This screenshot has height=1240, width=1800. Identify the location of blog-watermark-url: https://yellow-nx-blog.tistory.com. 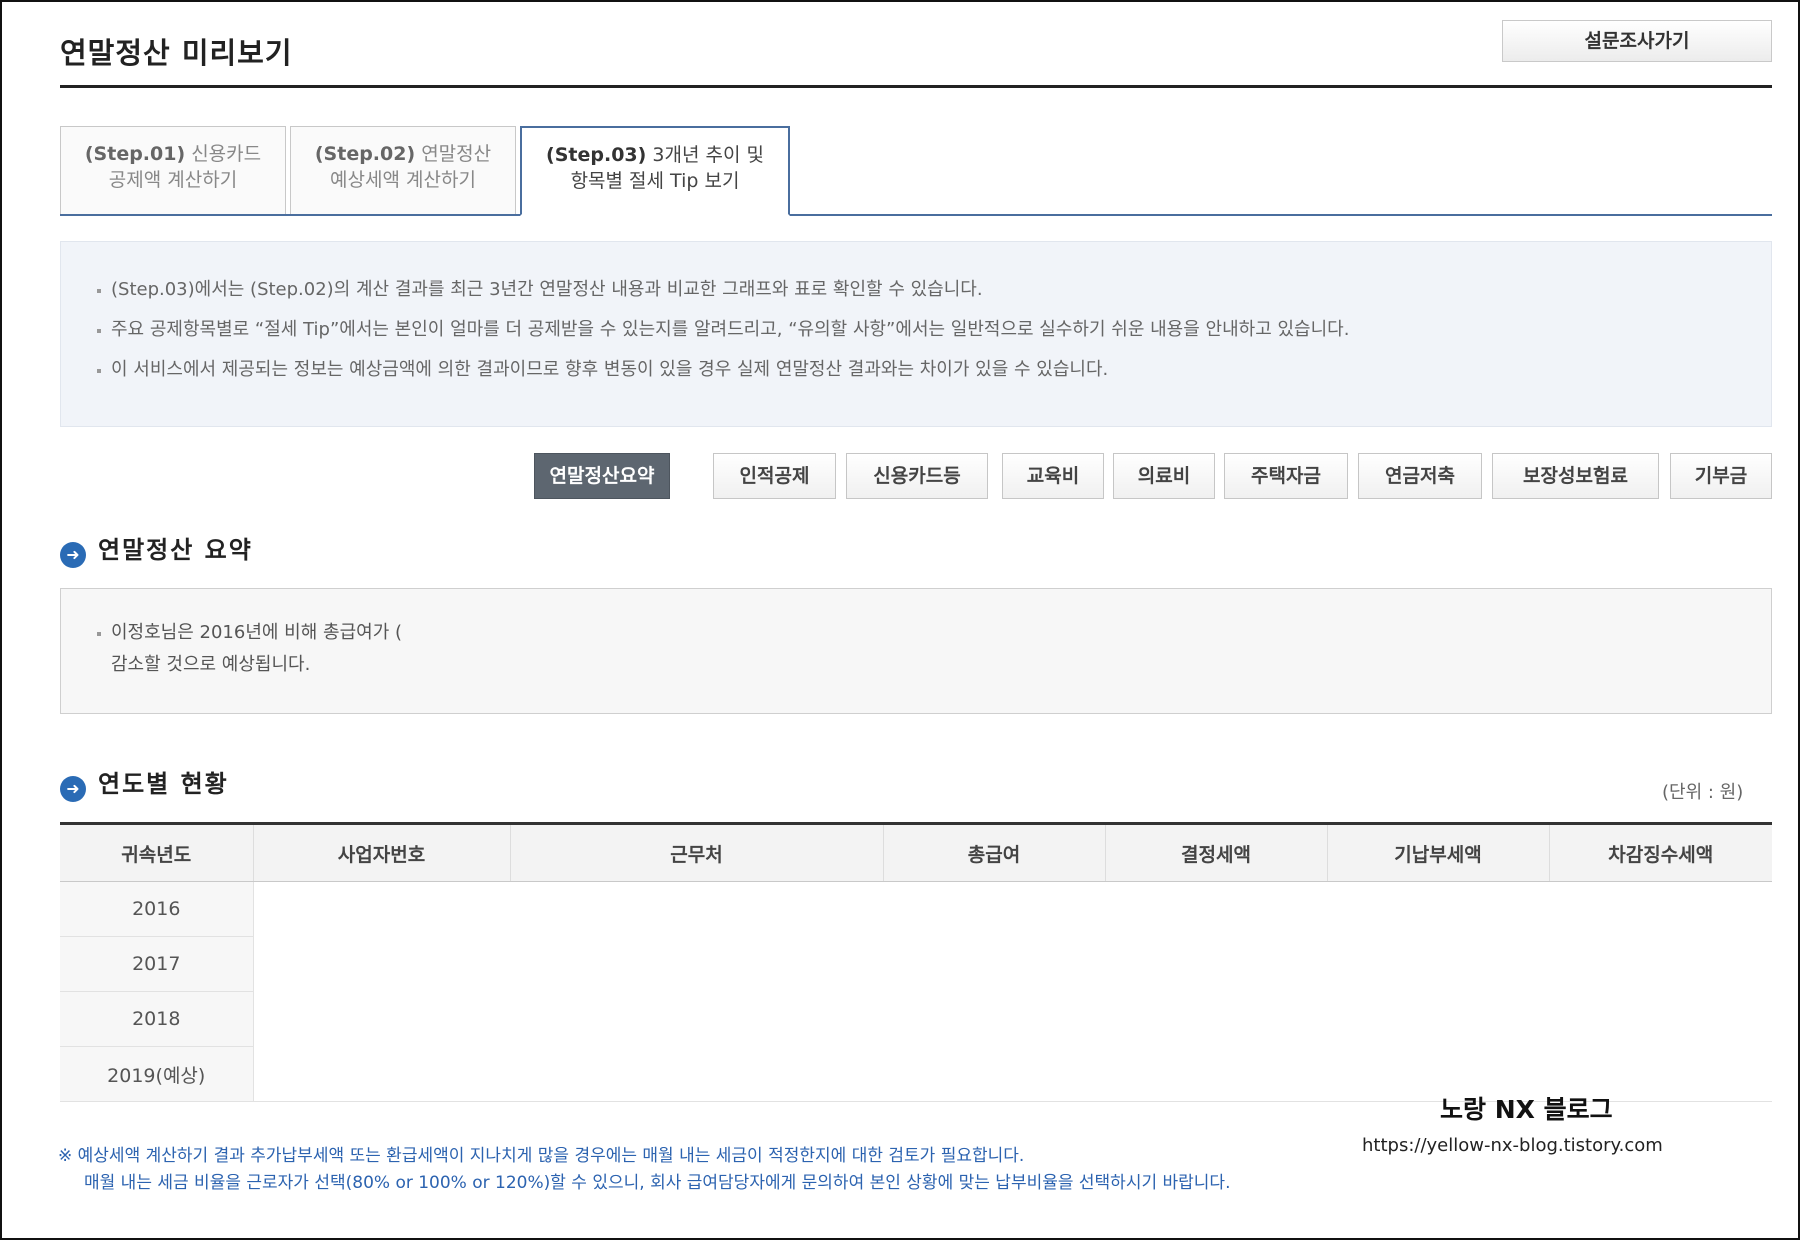
(1512, 1145).